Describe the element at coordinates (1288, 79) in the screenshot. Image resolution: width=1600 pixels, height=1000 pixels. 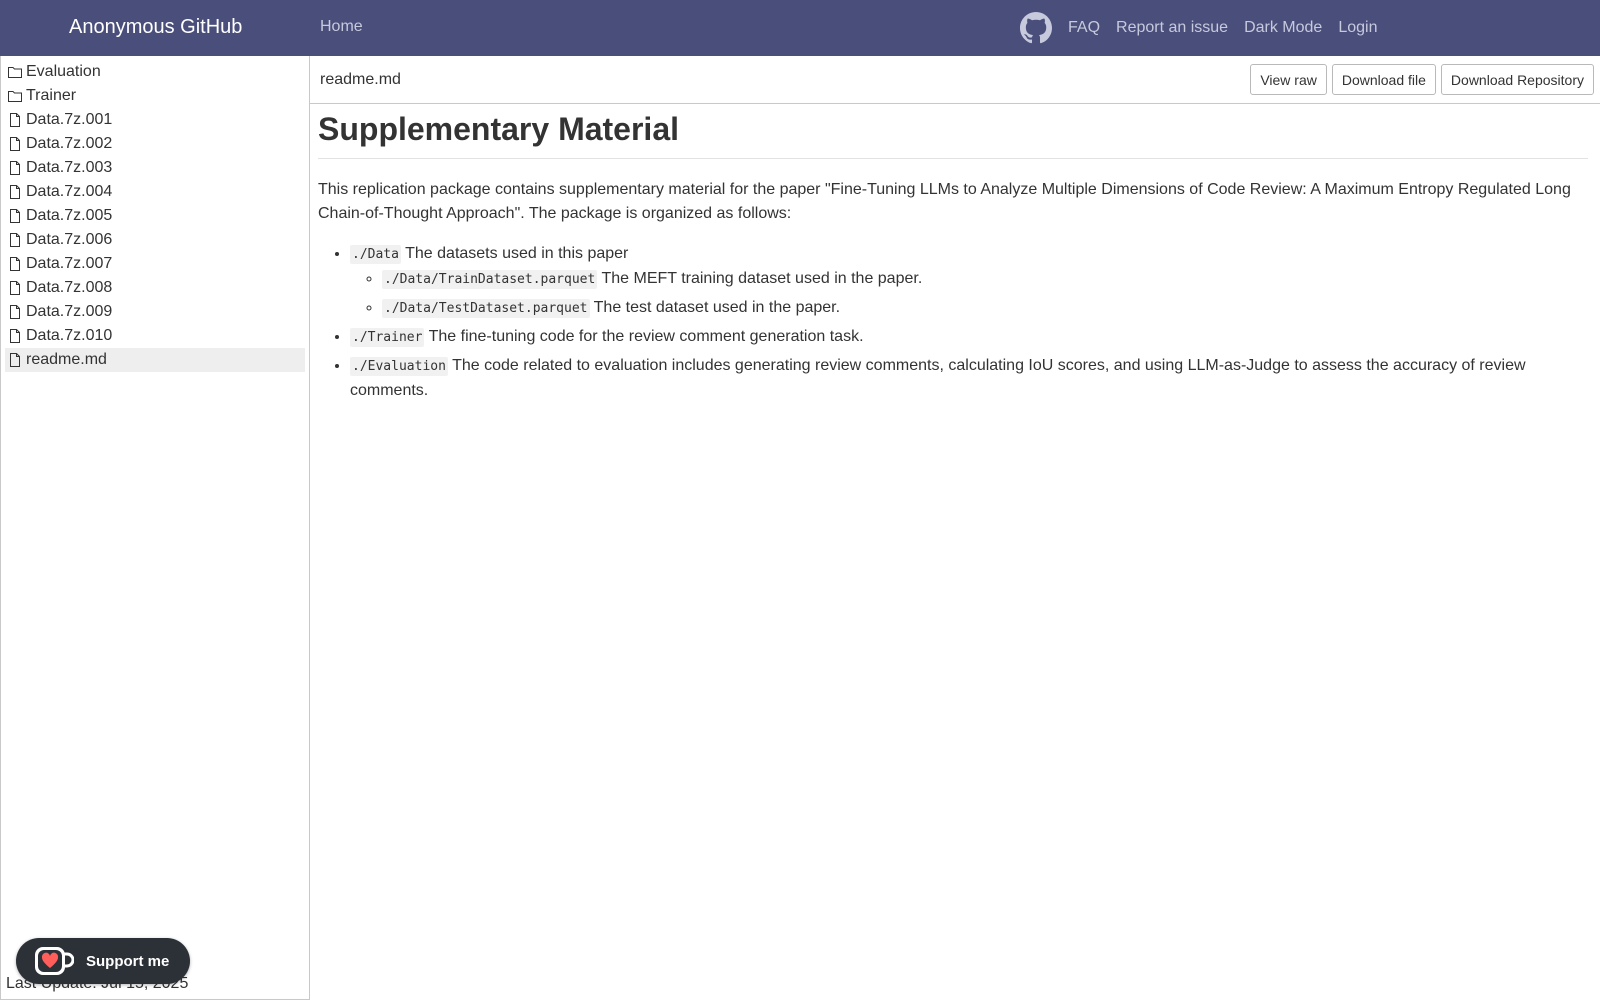
I see `view-raw-button: View raw` at that location.